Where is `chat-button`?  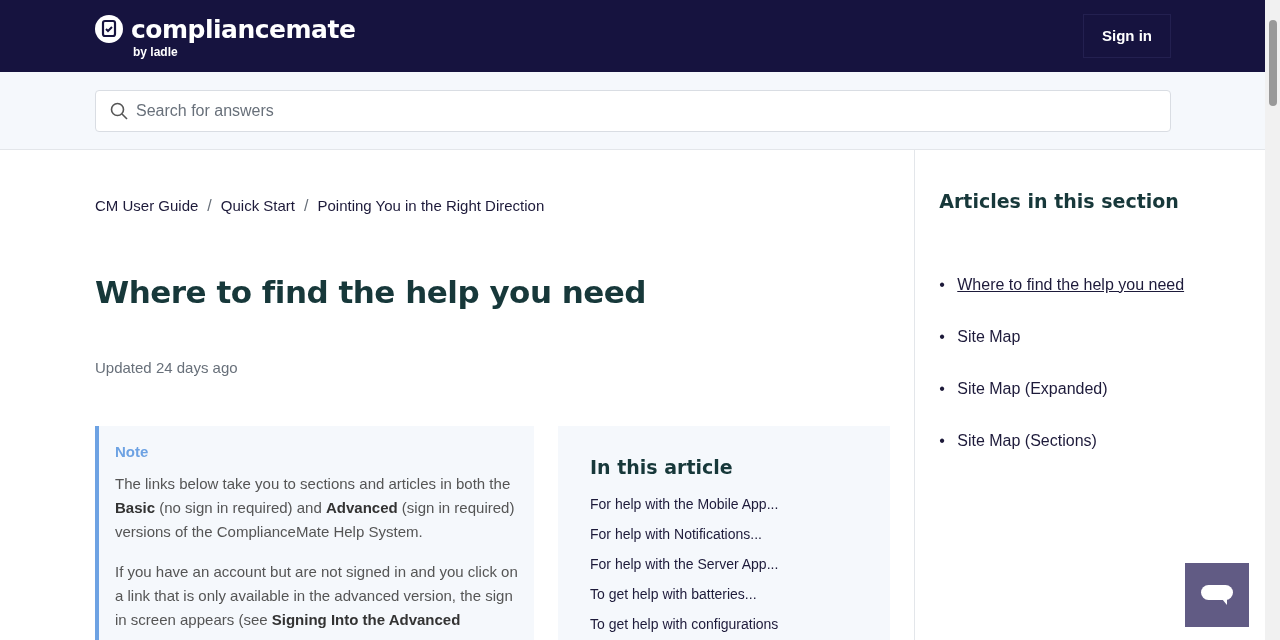 chat-button is located at coordinates (1217, 595).